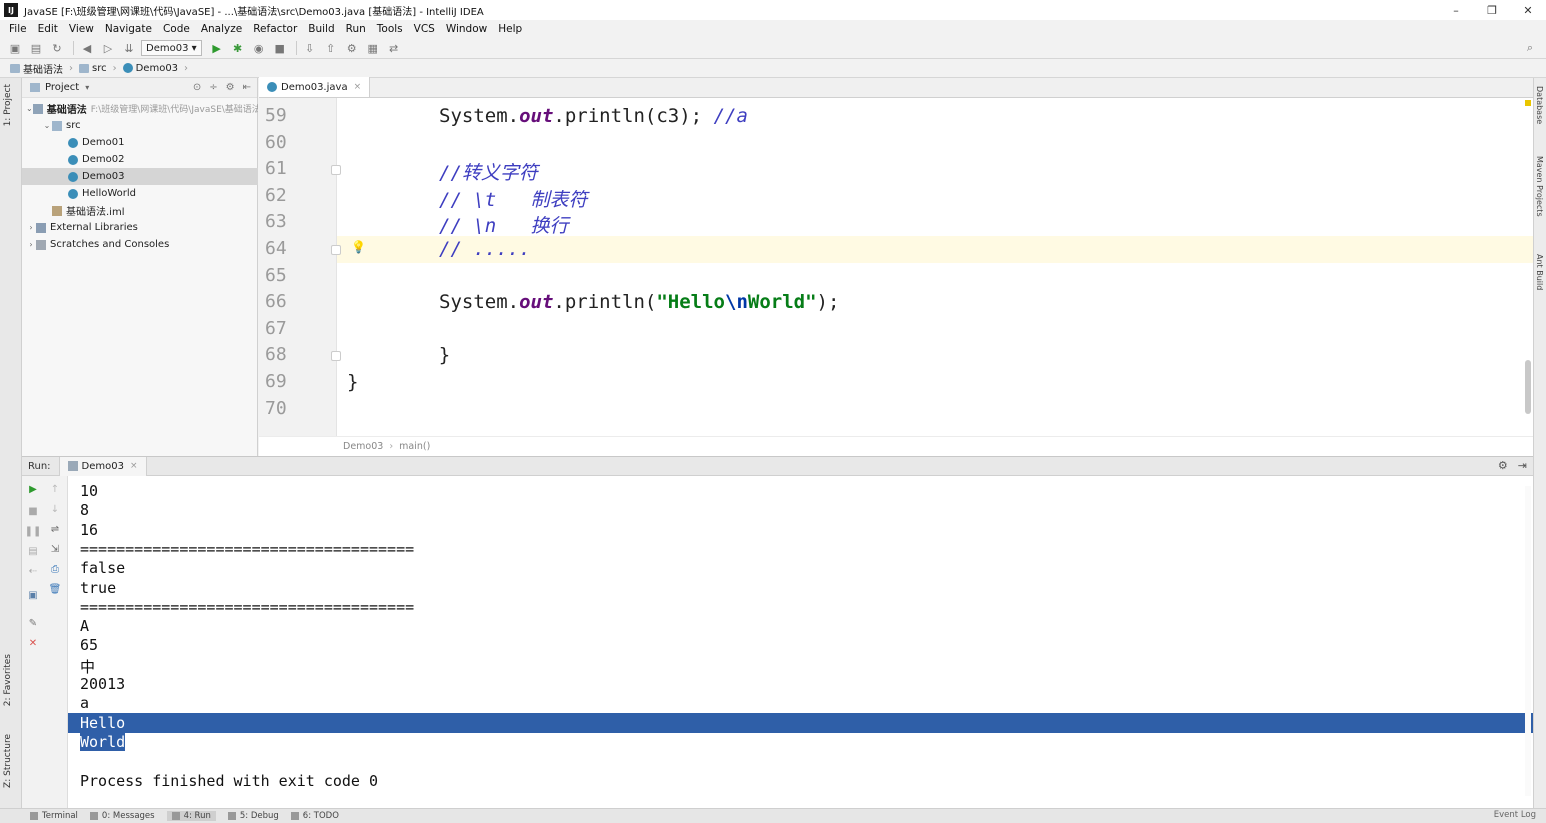 The width and height of the screenshot is (1546, 823). Describe the element at coordinates (55, 509) in the screenshot. I see `down-arrow-icon: ↓` at that location.